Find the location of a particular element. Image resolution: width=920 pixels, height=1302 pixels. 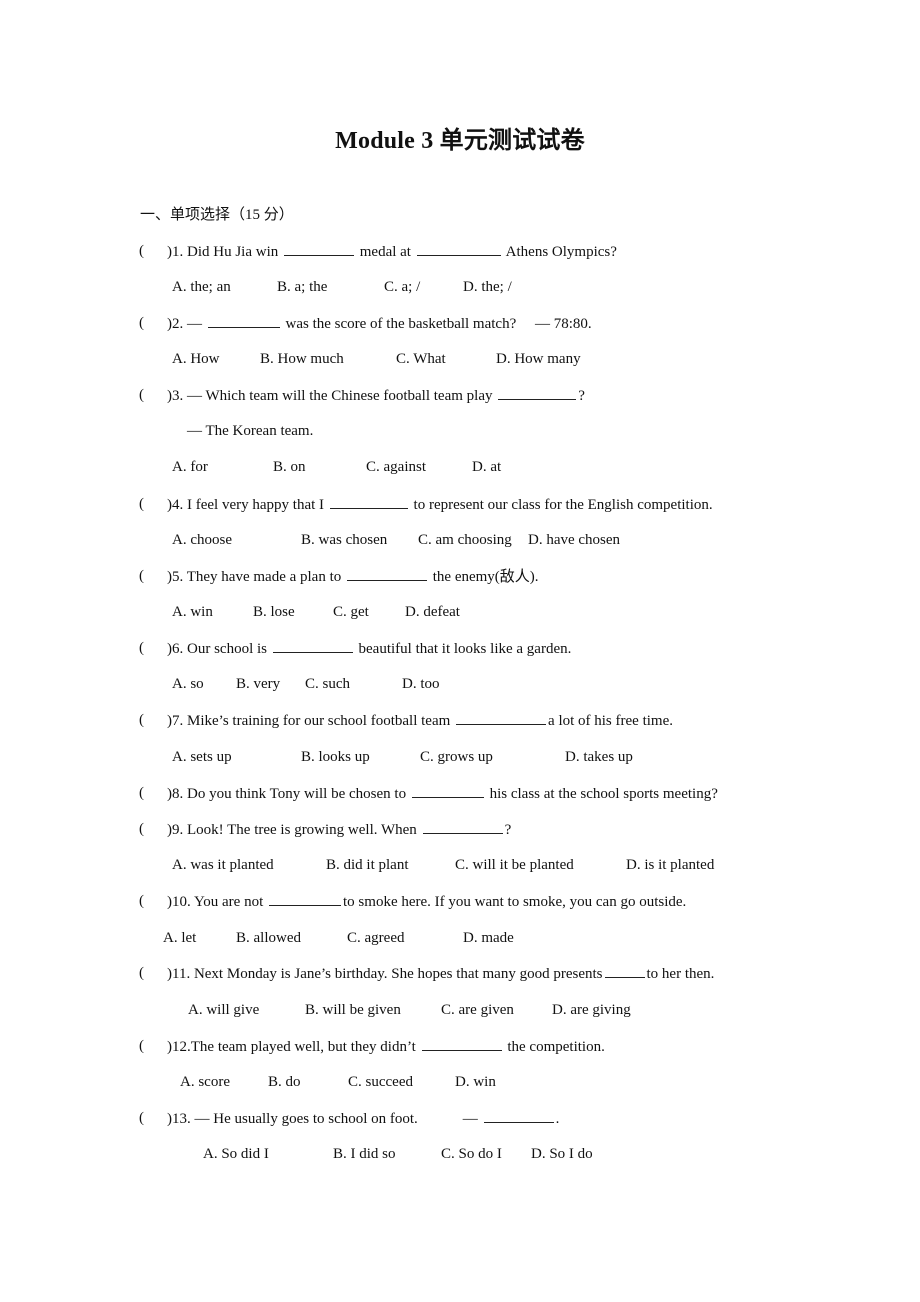

option-a: A. was it planted is located at coordinates (223, 865).